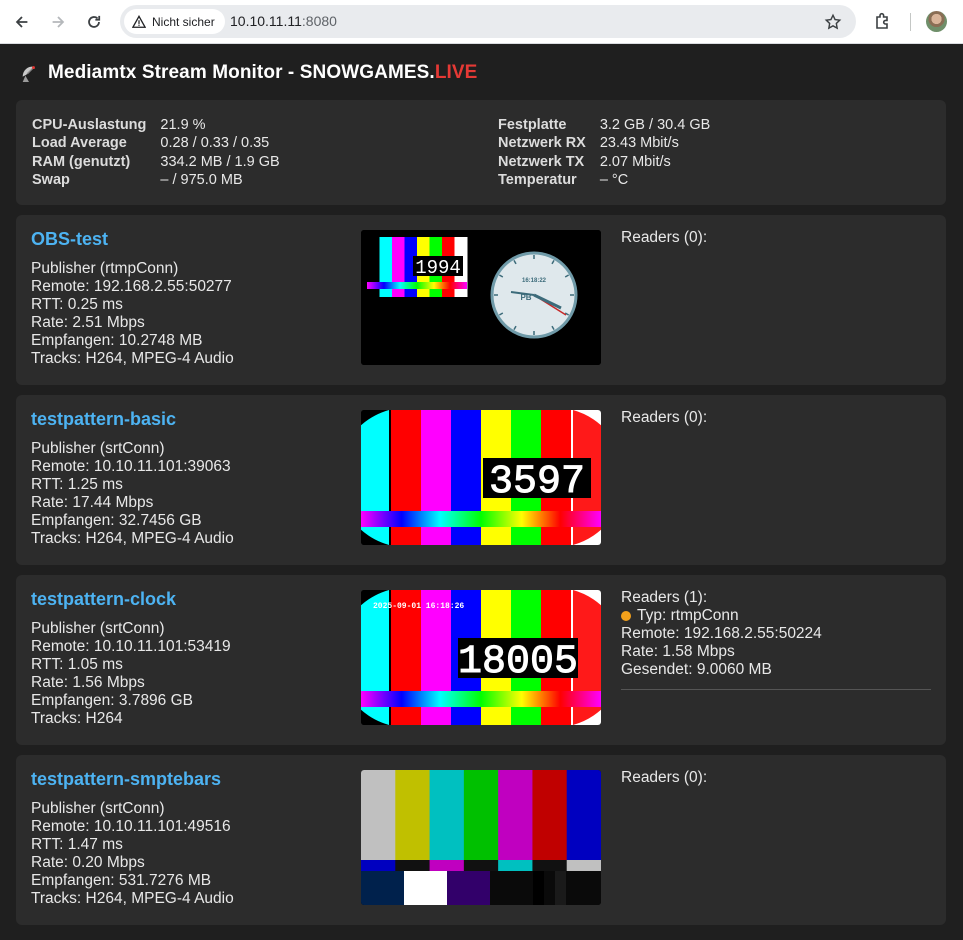  I want to click on bookmark-star-icon, so click(833, 22).